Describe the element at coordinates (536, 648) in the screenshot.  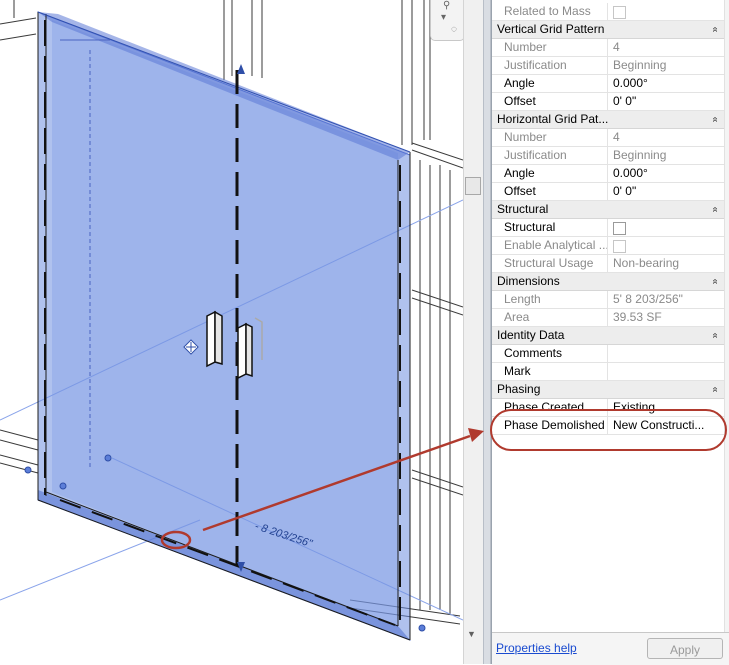
I see `properties-help-link: Properties help` at that location.